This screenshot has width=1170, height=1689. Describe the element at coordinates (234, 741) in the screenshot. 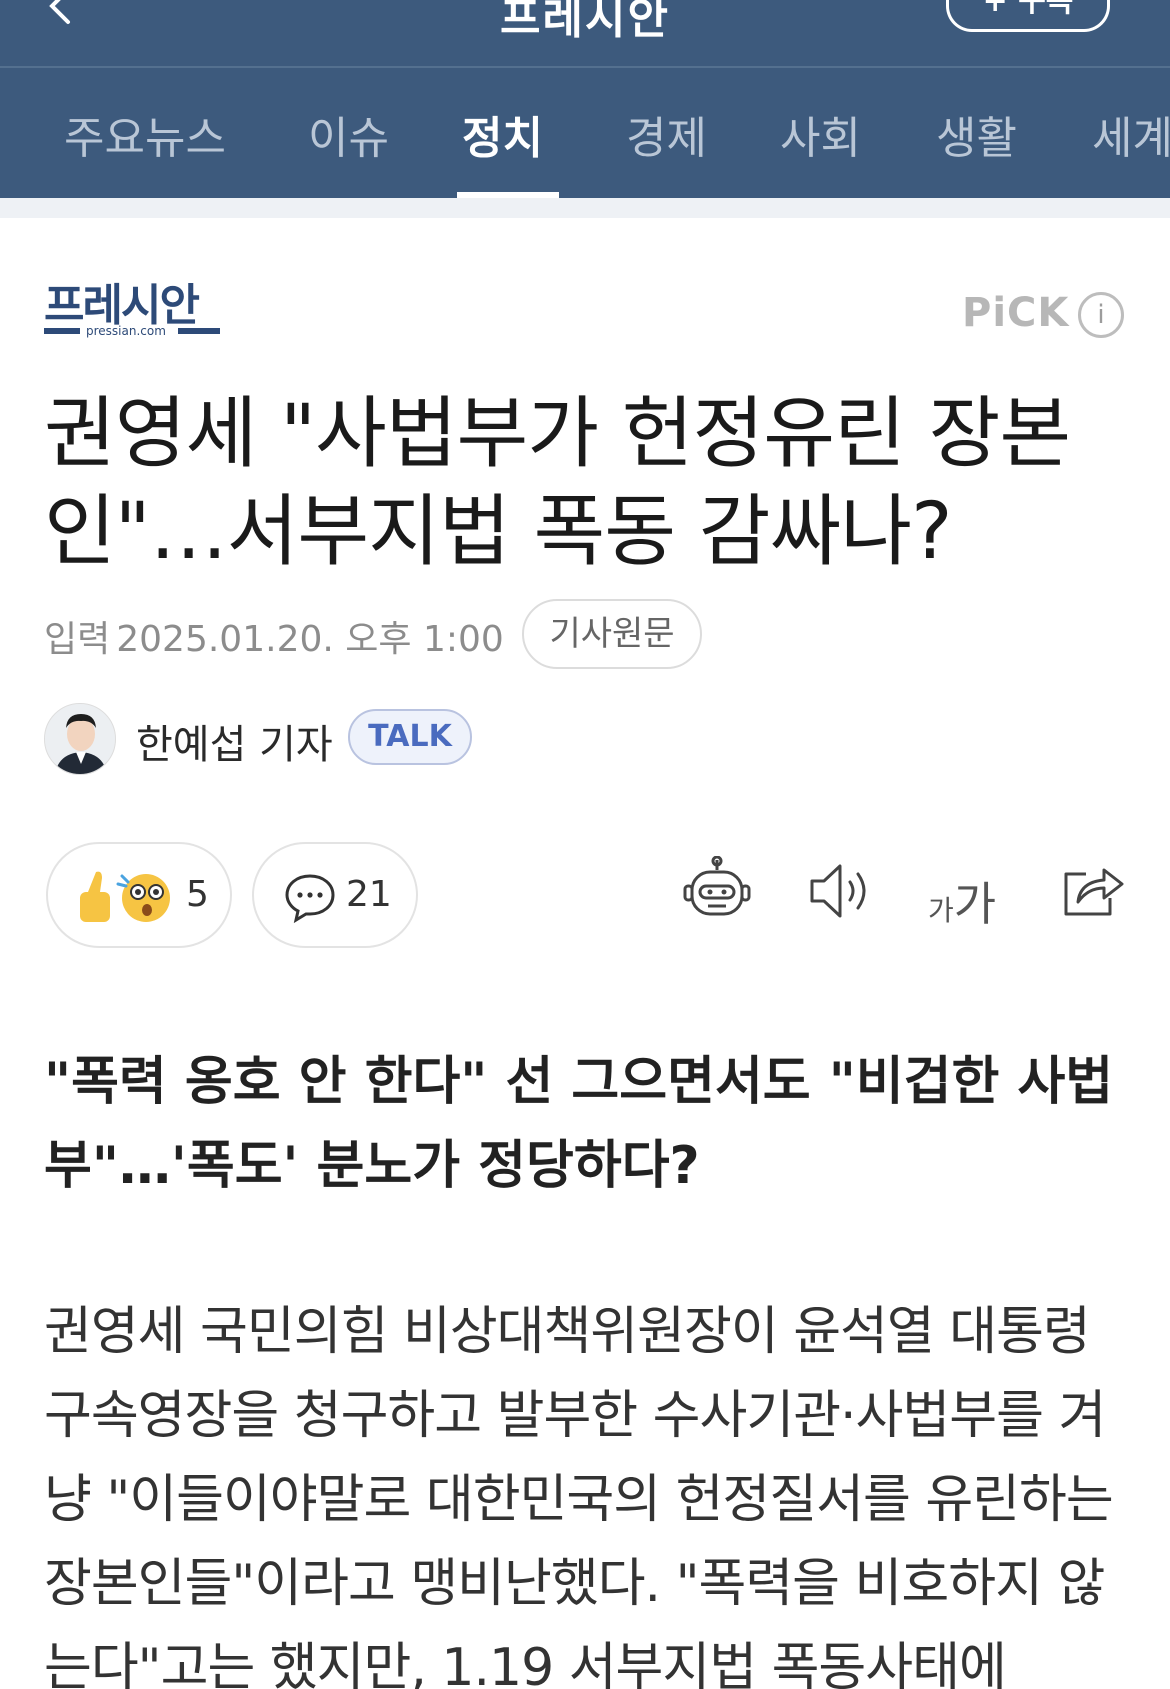

I see `reporter-name: 한예섭 기자` at that location.